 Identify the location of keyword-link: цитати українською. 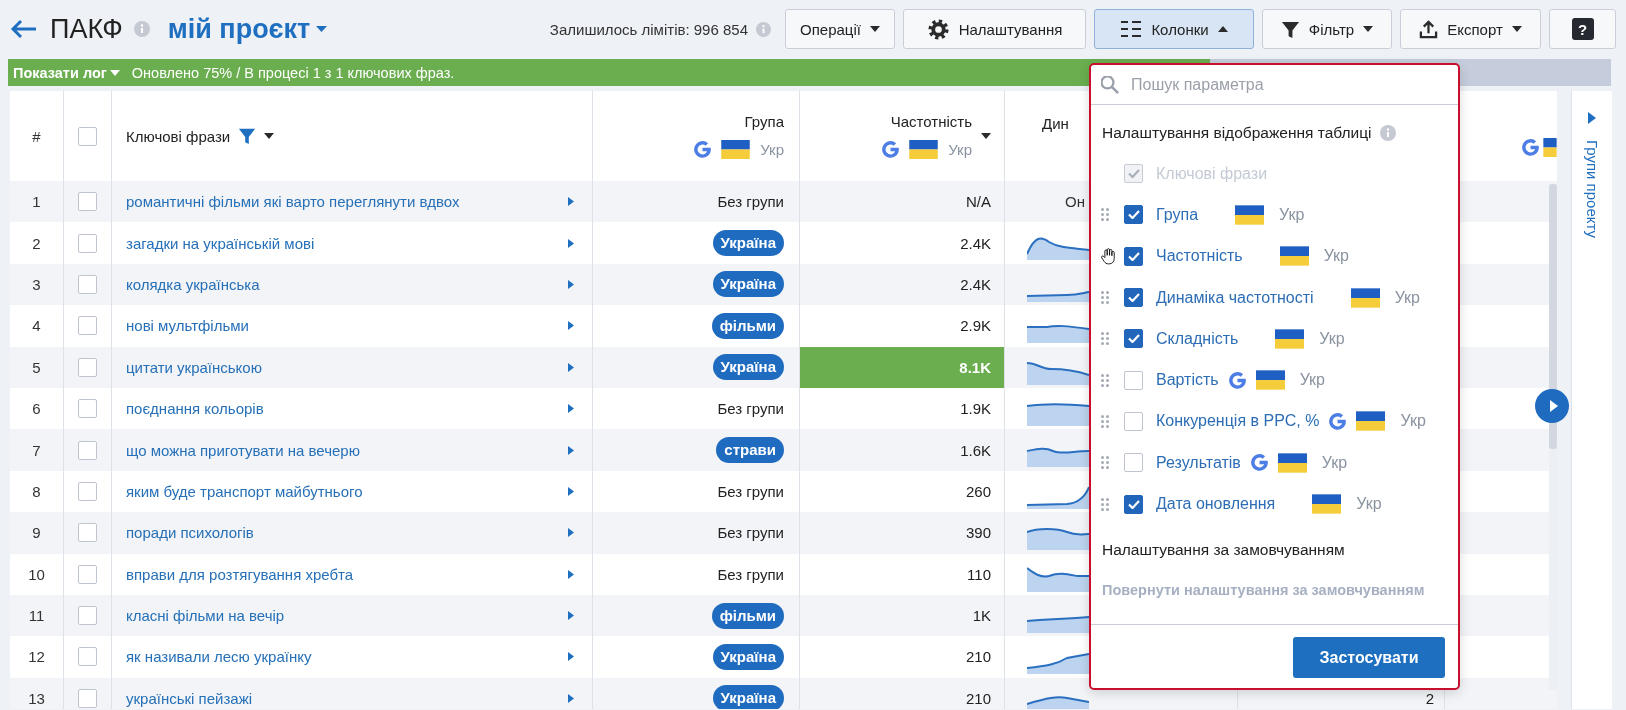
(194, 367).